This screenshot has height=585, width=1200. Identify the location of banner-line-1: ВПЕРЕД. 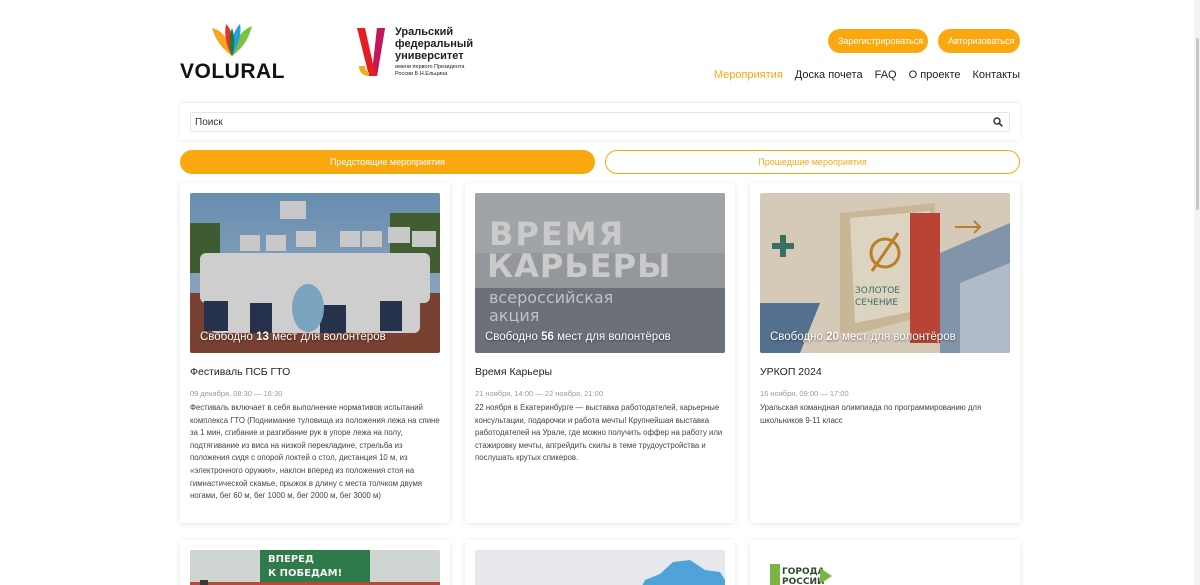
(291, 559).